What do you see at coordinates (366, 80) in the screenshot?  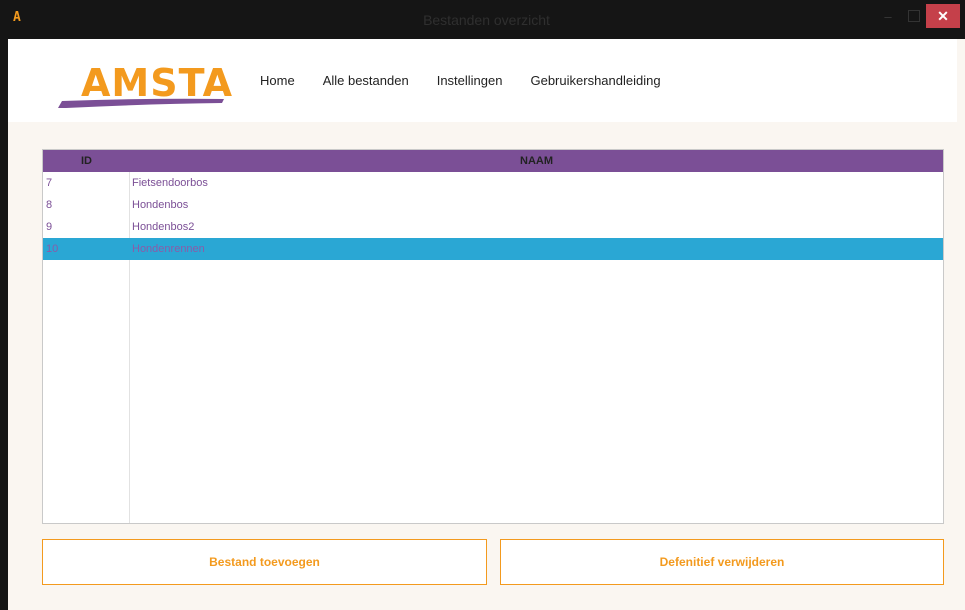 I see `nav-item-alle-bestanden: Alle bestanden` at bounding box center [366, 80].